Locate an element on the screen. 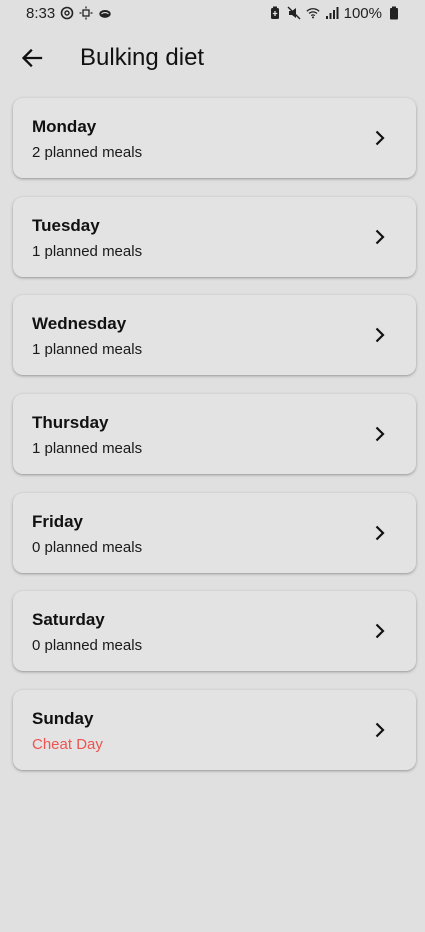 The image size is (425, 932). mute-icon is located at coordinates (294, 13).